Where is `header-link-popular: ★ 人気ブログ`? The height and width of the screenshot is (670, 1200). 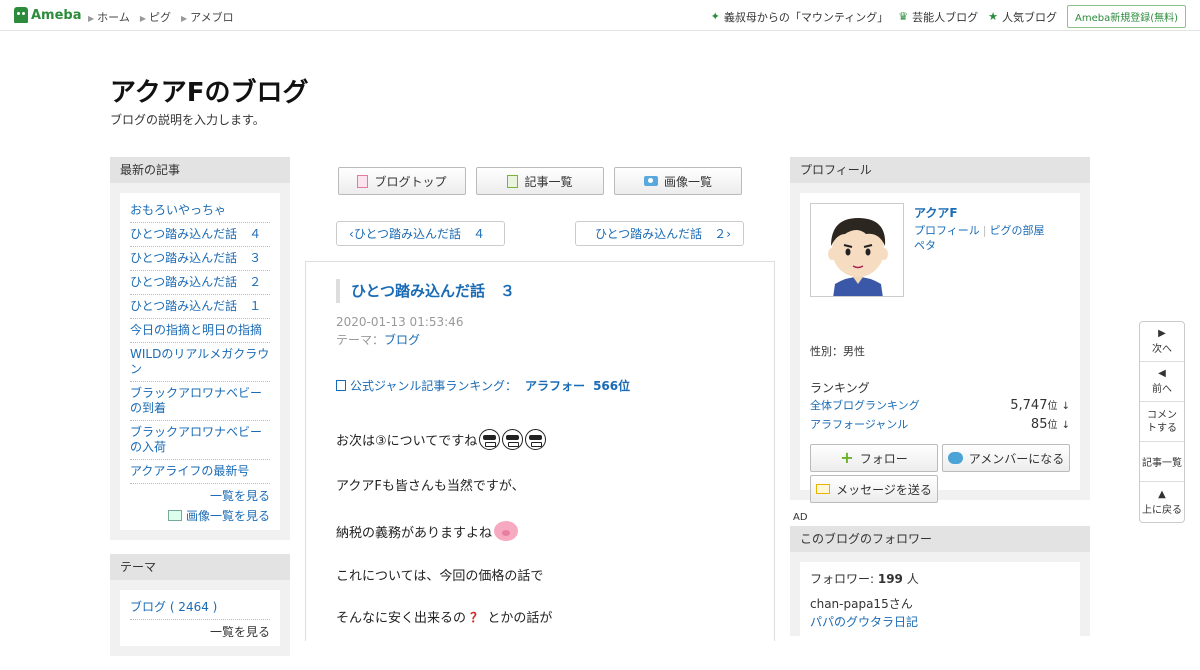 header-link-popular: ★ 人気ブログ is located at coordinates (1022, 17).